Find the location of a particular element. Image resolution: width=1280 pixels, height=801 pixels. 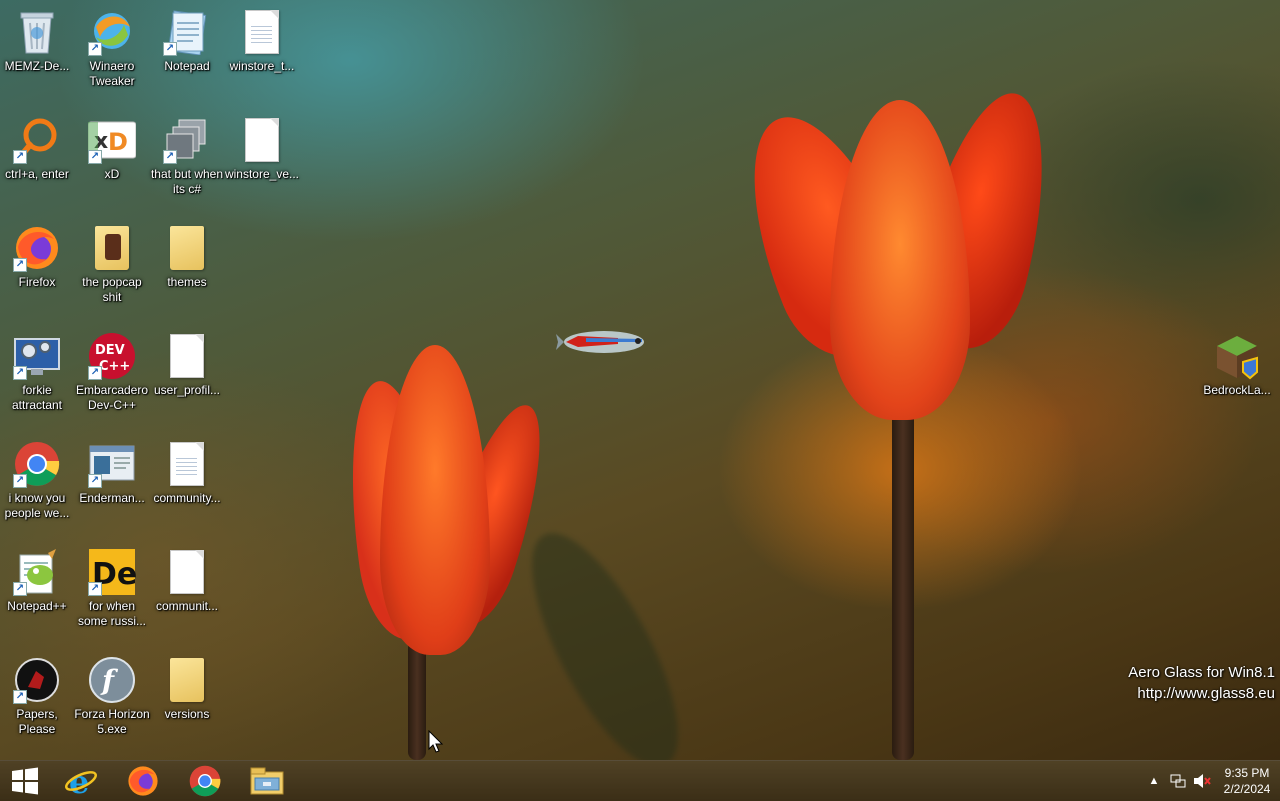

icon-label: Papers, Please is located at coordinates (37, 721).